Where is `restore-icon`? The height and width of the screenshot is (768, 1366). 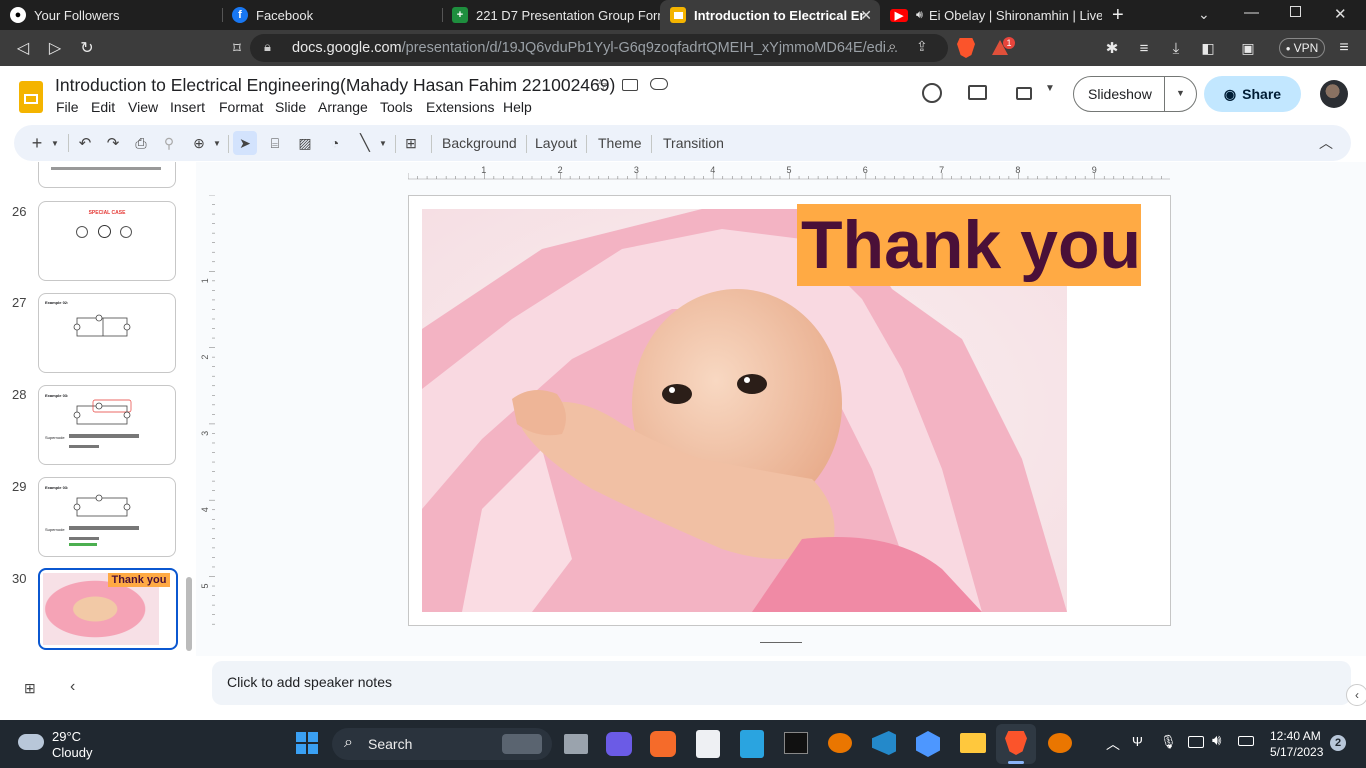
restore-icon is located at coordinates (1295, 11).